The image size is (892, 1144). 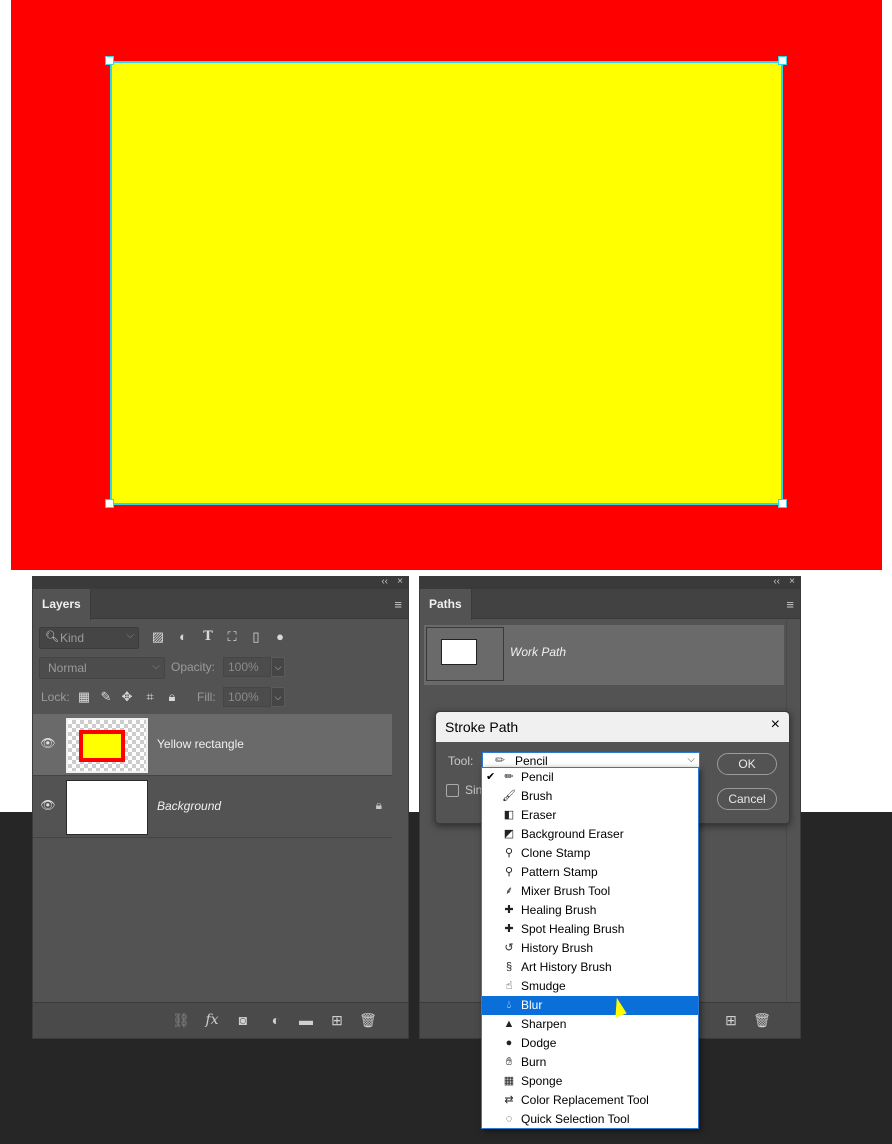 What do you see at coordinates (782, 503) in the screenshot?
I see `anchor-point-bottom-right` at bounding box center [782, 503].